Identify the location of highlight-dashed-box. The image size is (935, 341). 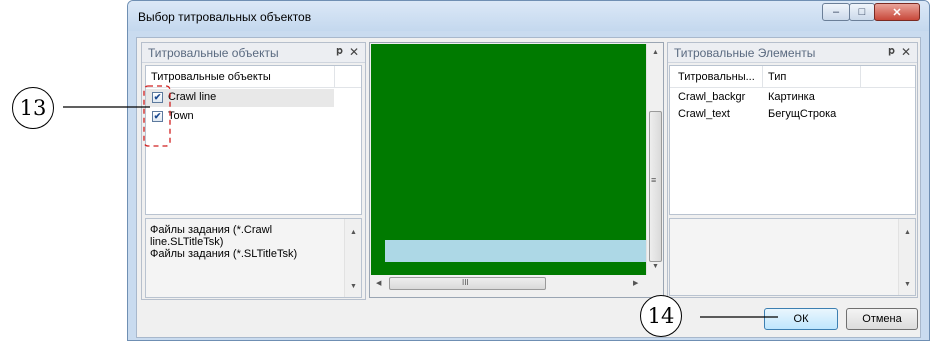
(157, 116).